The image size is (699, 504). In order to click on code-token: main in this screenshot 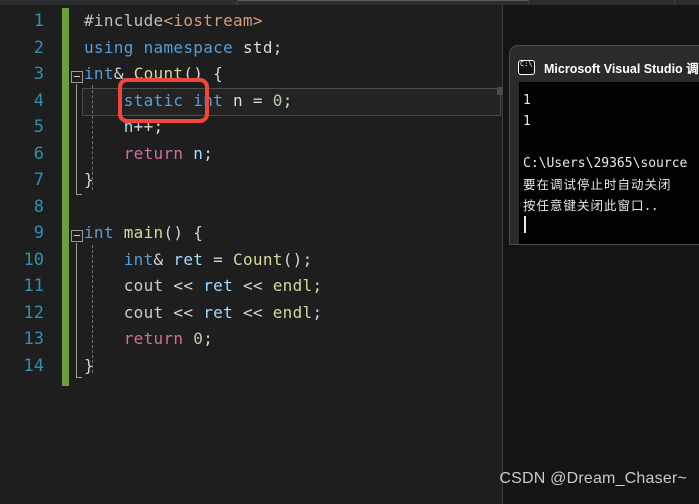, I will do `click(143, 232)`.